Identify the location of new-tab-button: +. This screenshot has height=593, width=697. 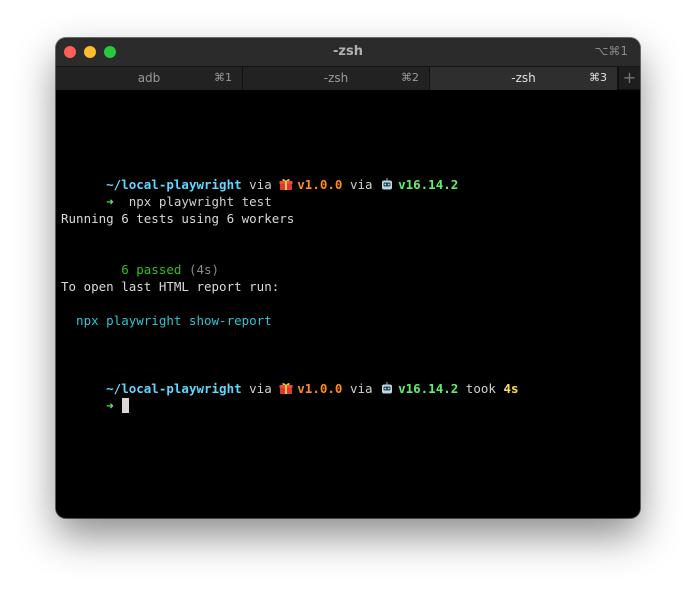
(629, 78).